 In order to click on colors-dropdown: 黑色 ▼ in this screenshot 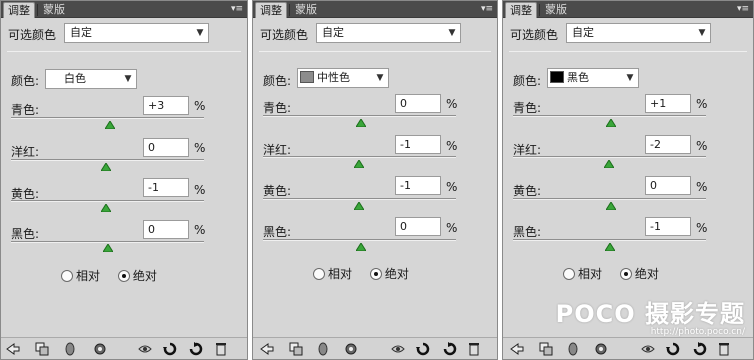, I will do `click(593, 78)`.